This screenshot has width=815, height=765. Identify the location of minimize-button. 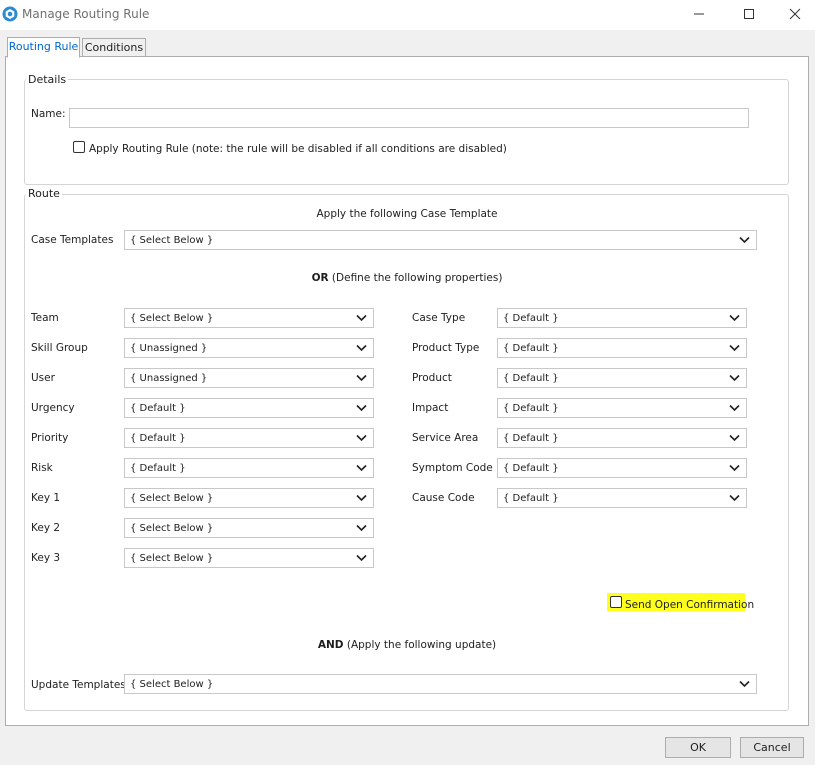
(699, 14).